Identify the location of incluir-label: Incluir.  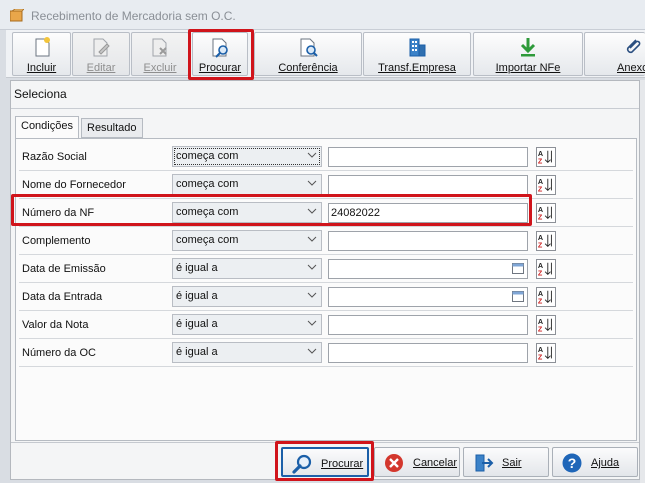
(41, 68).